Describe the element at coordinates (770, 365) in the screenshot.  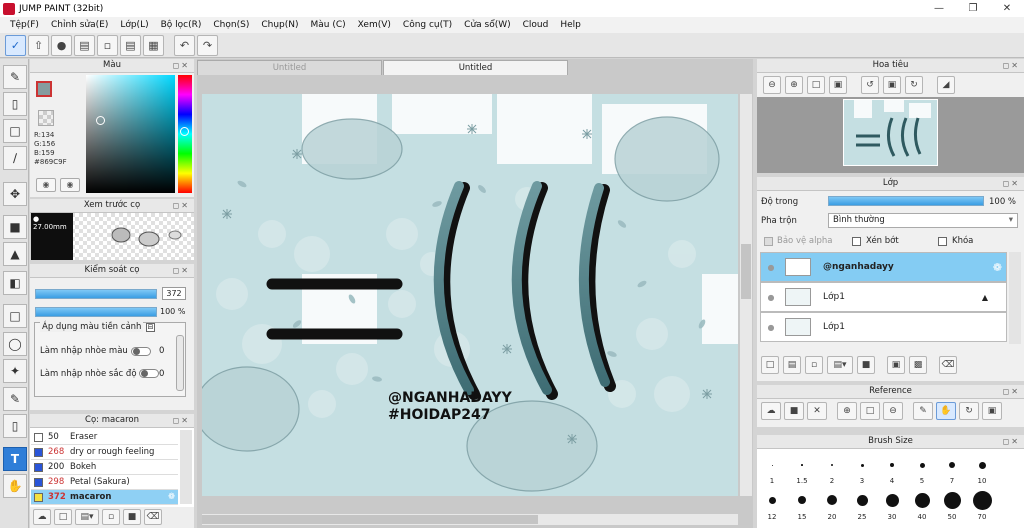
I see `new-layer-icon: □` at that location.